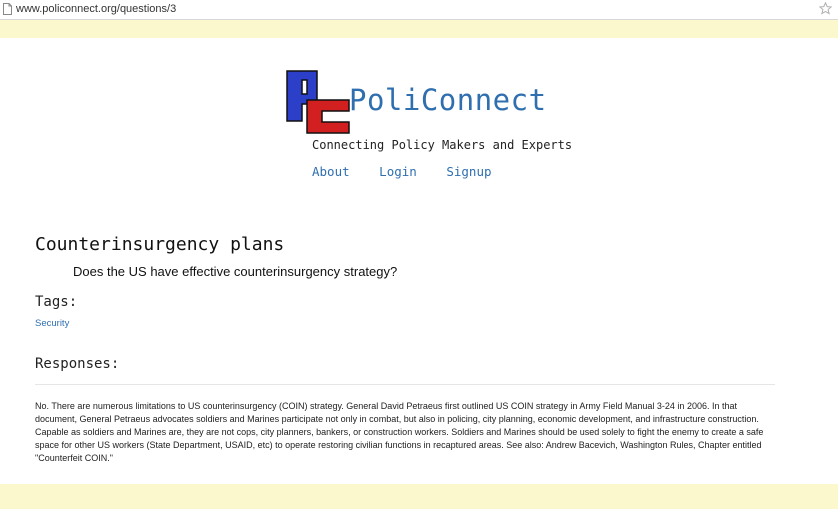 This screenshot has height=509, width=838. What do you see at coordinates (7, 9) in the screenshot?
I see `document-icon` at bounding box center [7, 9].